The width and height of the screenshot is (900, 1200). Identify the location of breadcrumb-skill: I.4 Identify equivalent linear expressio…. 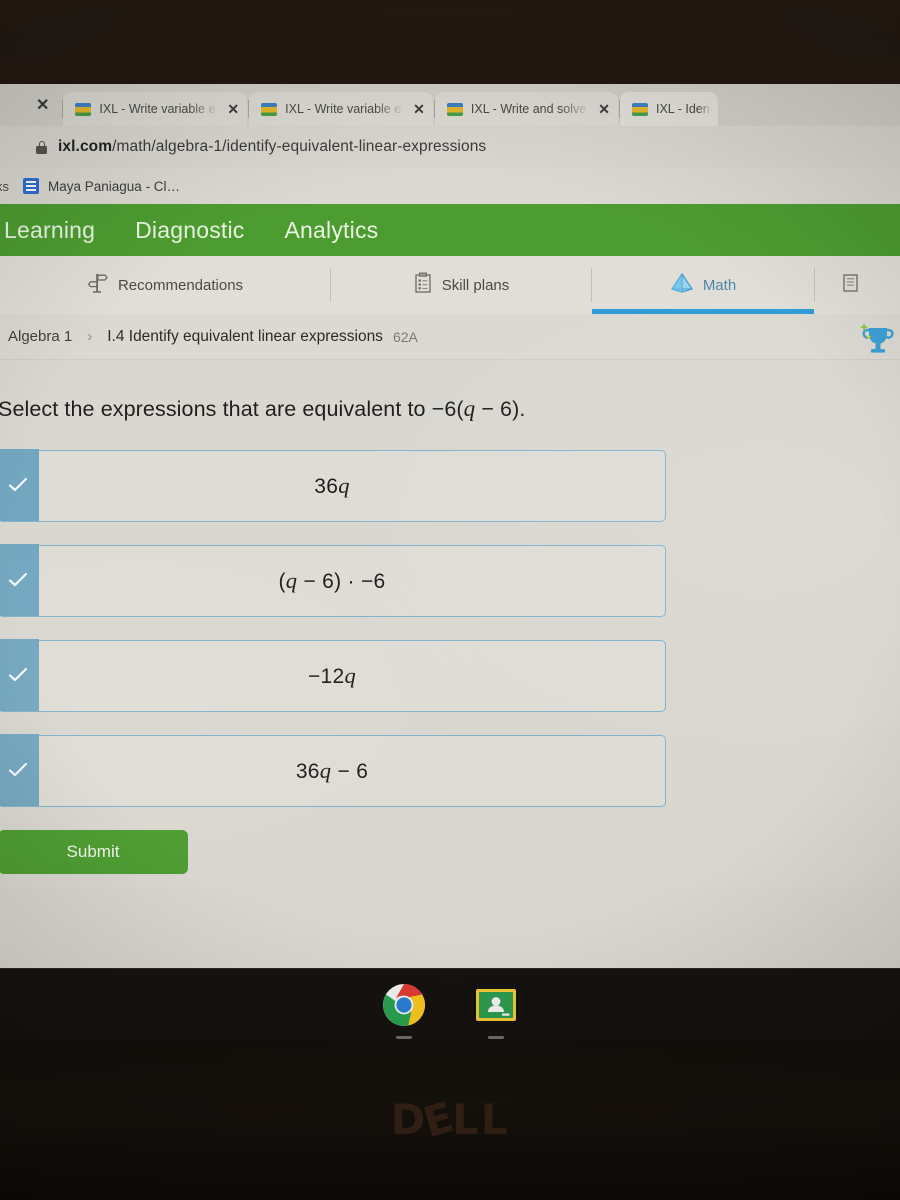
(245, 336).